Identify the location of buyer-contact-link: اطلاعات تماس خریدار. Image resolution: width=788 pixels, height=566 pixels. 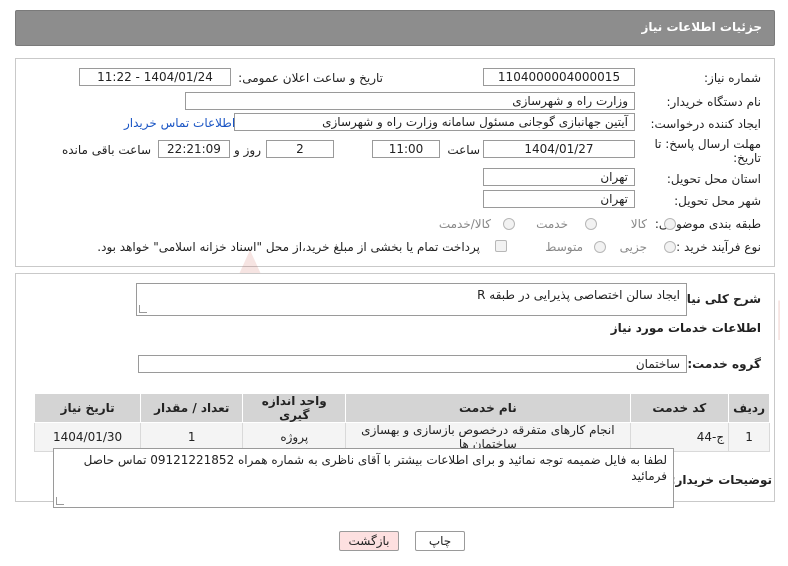
(179, 123).